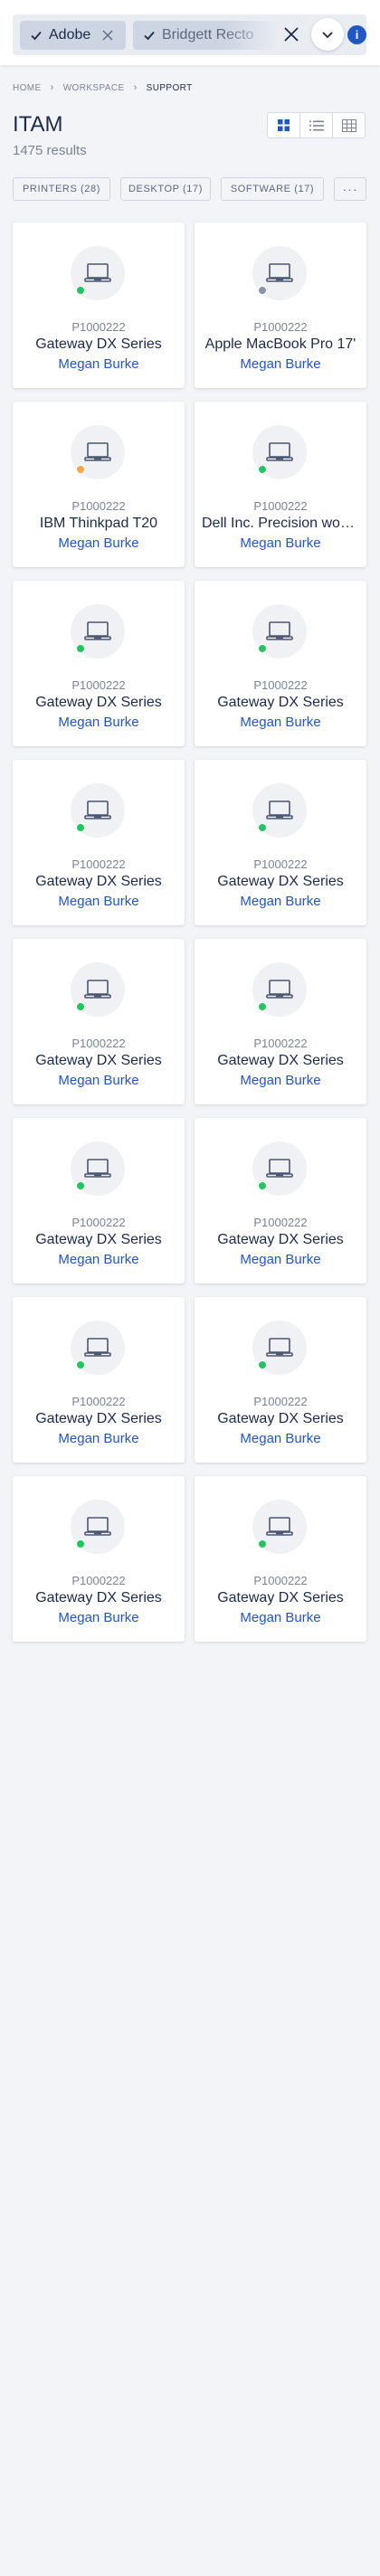 The image size is (380, 2576). I want to click on asset-card: P1000222 Apple MacBook Pro 17' Megan Burke, so click(280, 305).